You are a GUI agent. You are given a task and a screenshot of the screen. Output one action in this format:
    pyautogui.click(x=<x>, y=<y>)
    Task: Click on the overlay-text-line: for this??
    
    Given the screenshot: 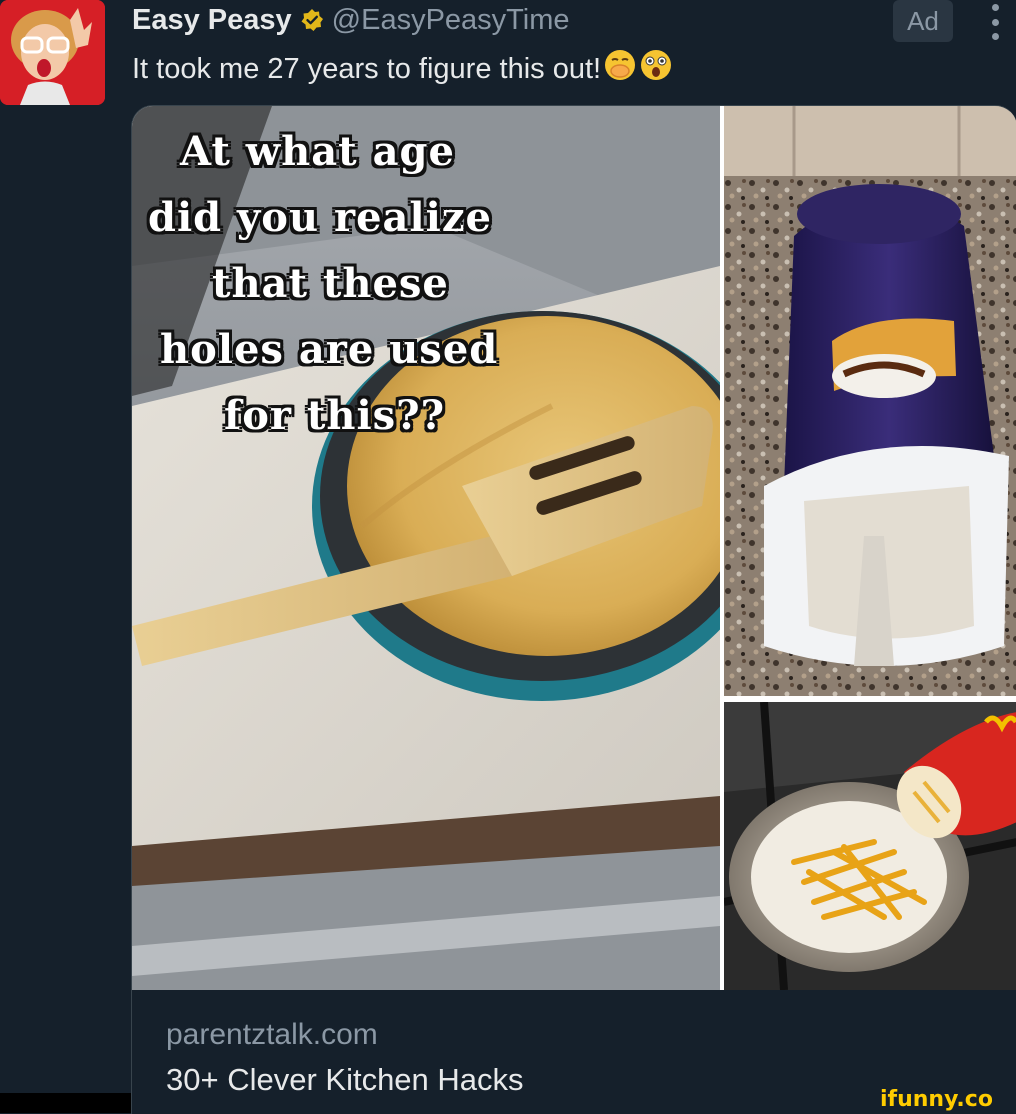 What is the action you would take?
    pyautogui.click(x=335, y=415)
    